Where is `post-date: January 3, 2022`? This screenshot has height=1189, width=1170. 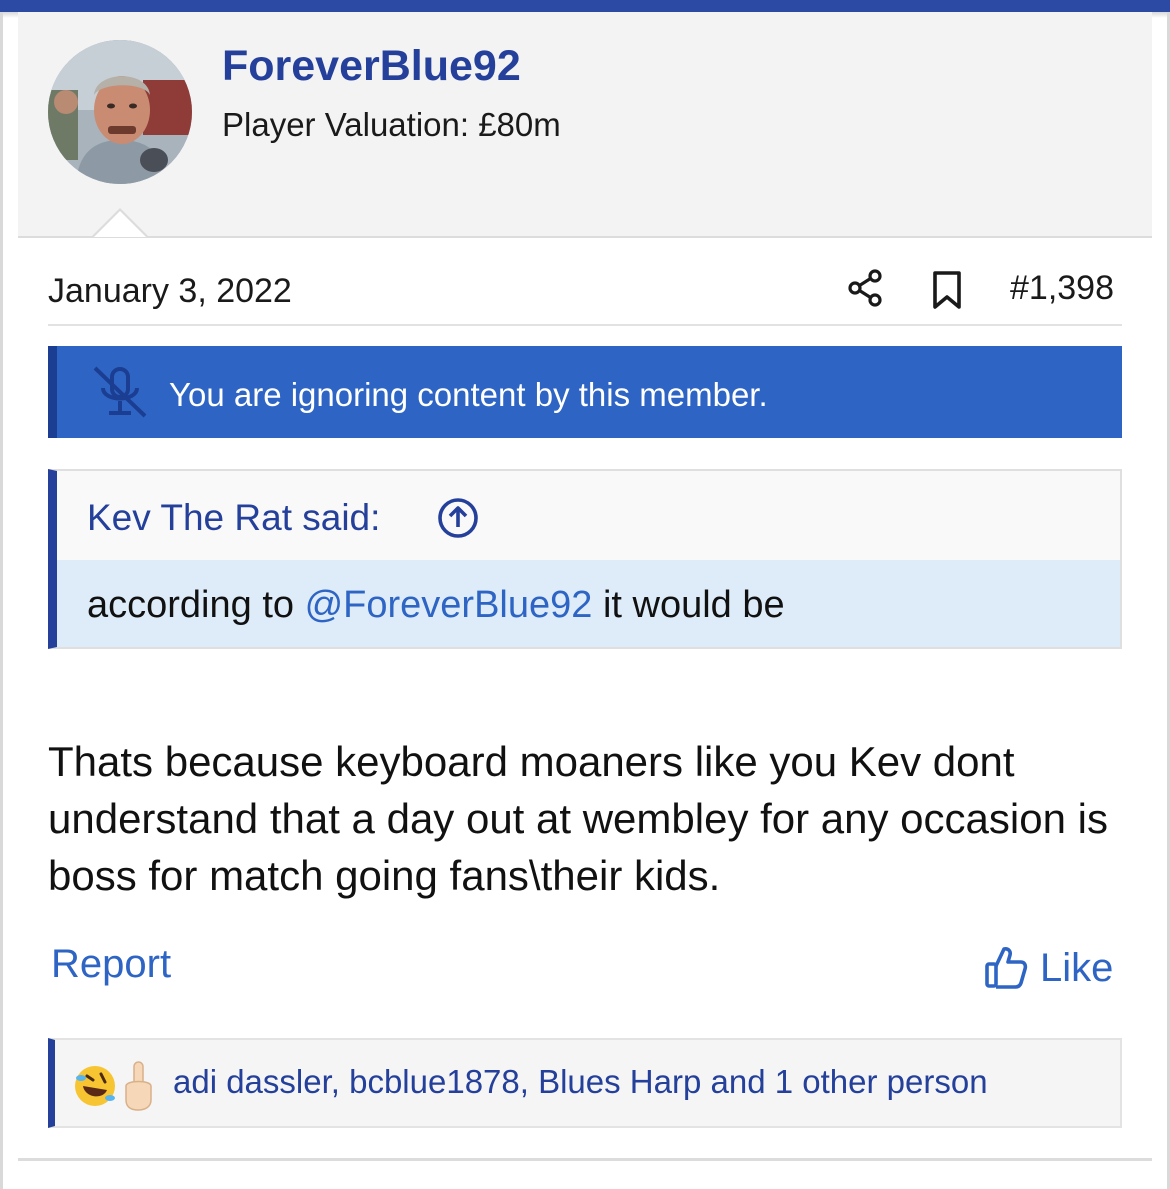
post-date: January 3, 2022 is located at coordinates (170, 291).